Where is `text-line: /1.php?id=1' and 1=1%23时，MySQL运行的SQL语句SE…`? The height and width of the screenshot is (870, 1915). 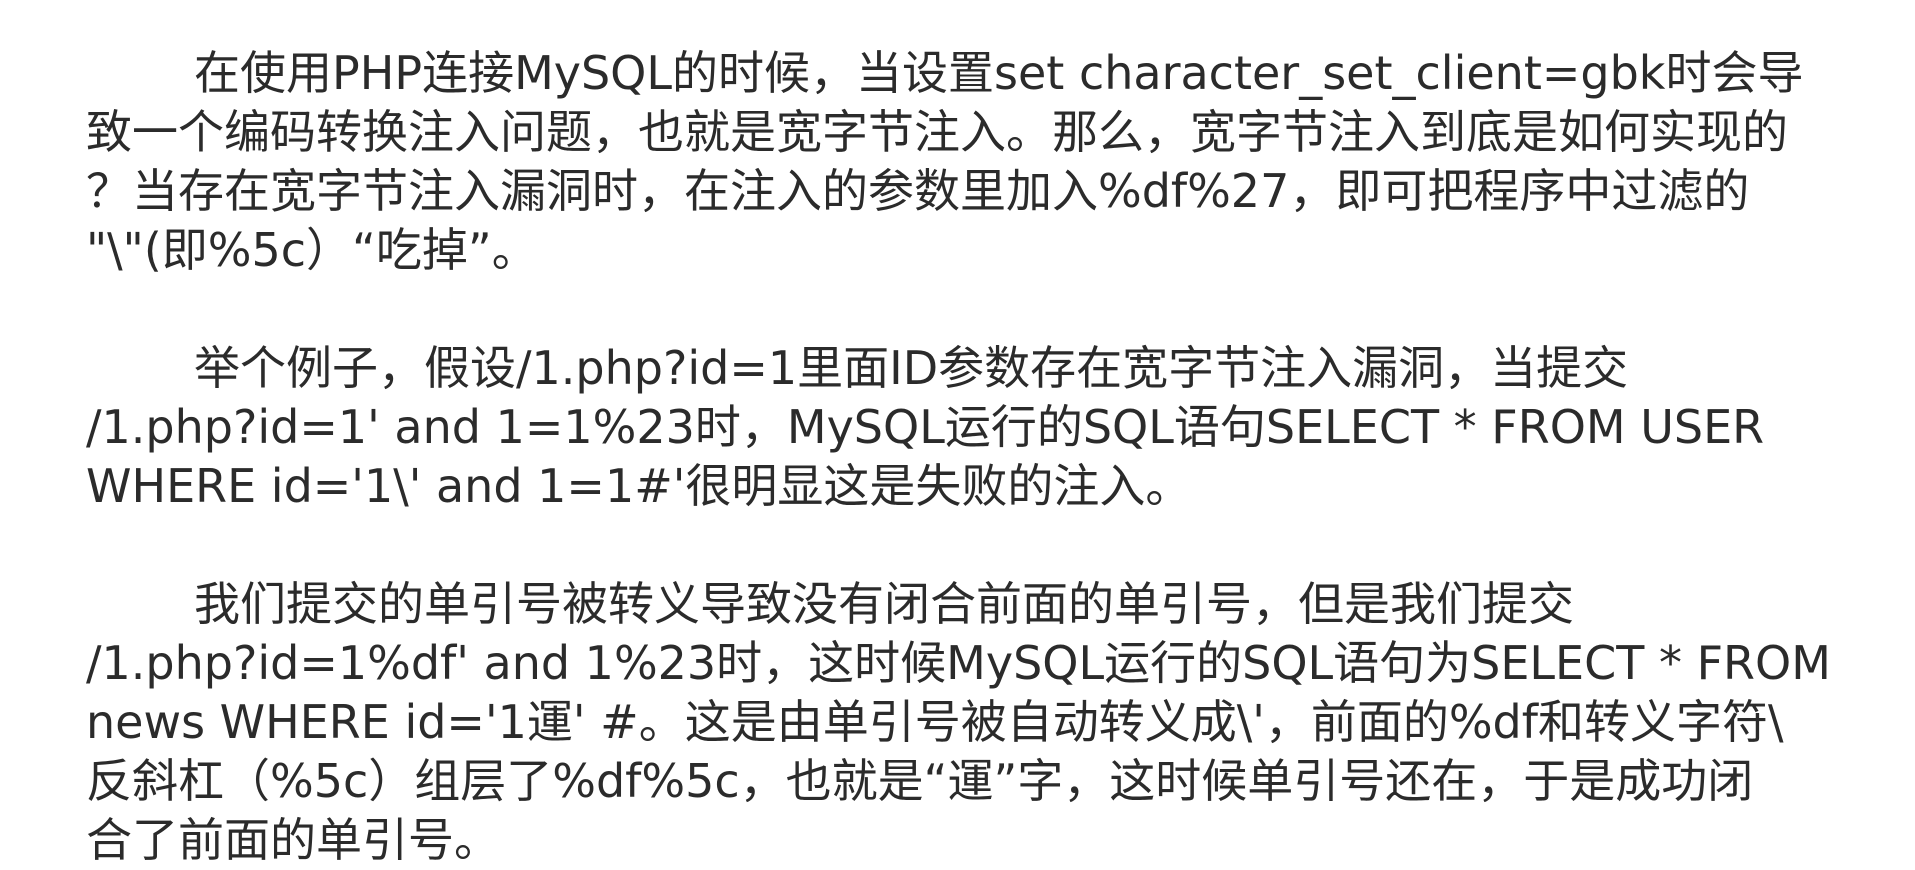
text-line: /1.php?id=1' and 1=1%23时，MySQL运行的SQL语句SE… is located at coordinates (925, 427).